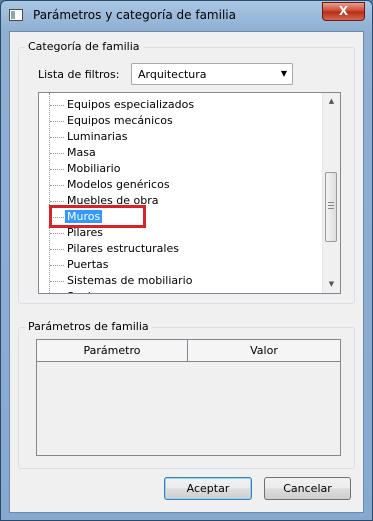  What do you see at coordinates (284, 73) in the screenshot?
I see `chevron-down-icon: ▼` at bounding box center [284, 73].